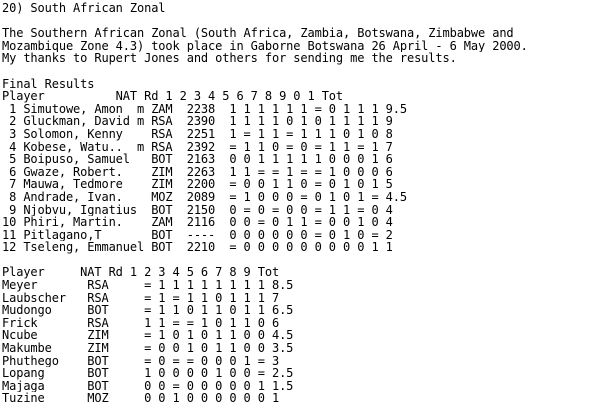 This screenshot has width=592, height=419. What do you see at coordinates (148, 336) in the screenshot?
I see `second-results-row: Ncube ZIM = 1 0 1 0 1 1 0 0 4.5` at bounding box center [148, 336].